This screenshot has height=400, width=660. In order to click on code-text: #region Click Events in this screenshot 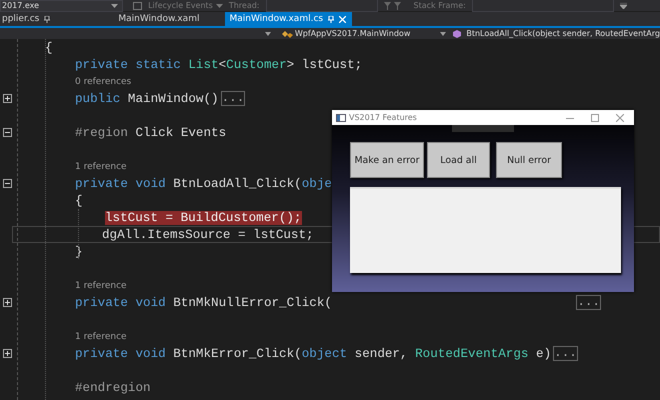, I will do `click(150, 133)`.